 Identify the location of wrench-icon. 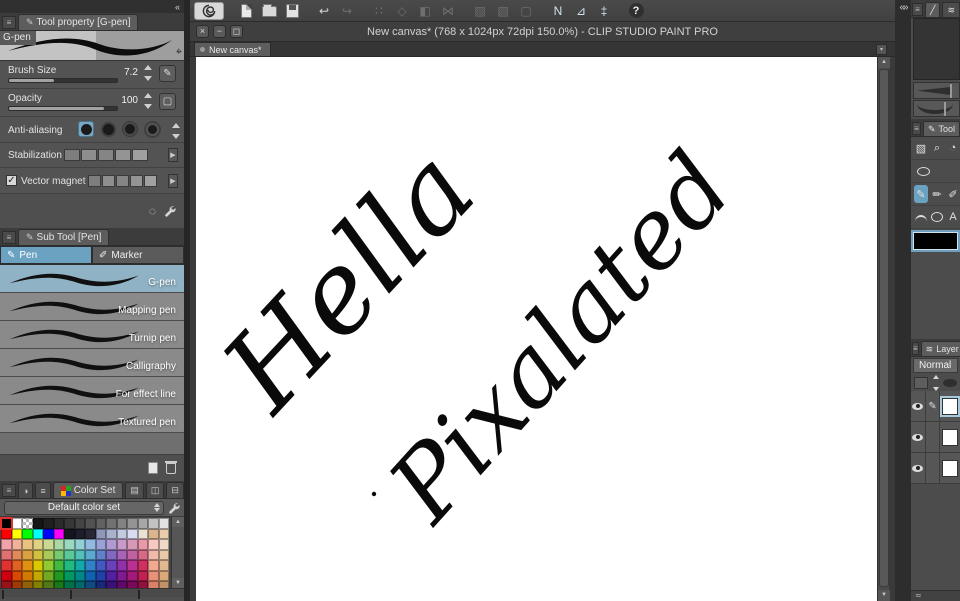
(174, 508).